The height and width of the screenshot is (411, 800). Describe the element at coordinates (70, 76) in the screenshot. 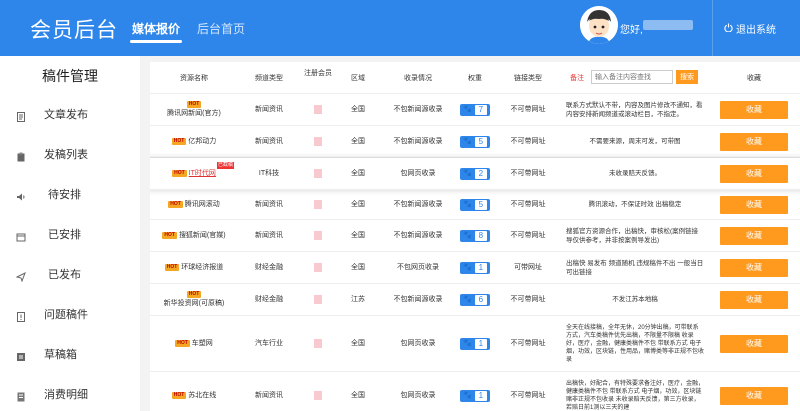

I see `sidebar-title: 稿件管理` at that location.